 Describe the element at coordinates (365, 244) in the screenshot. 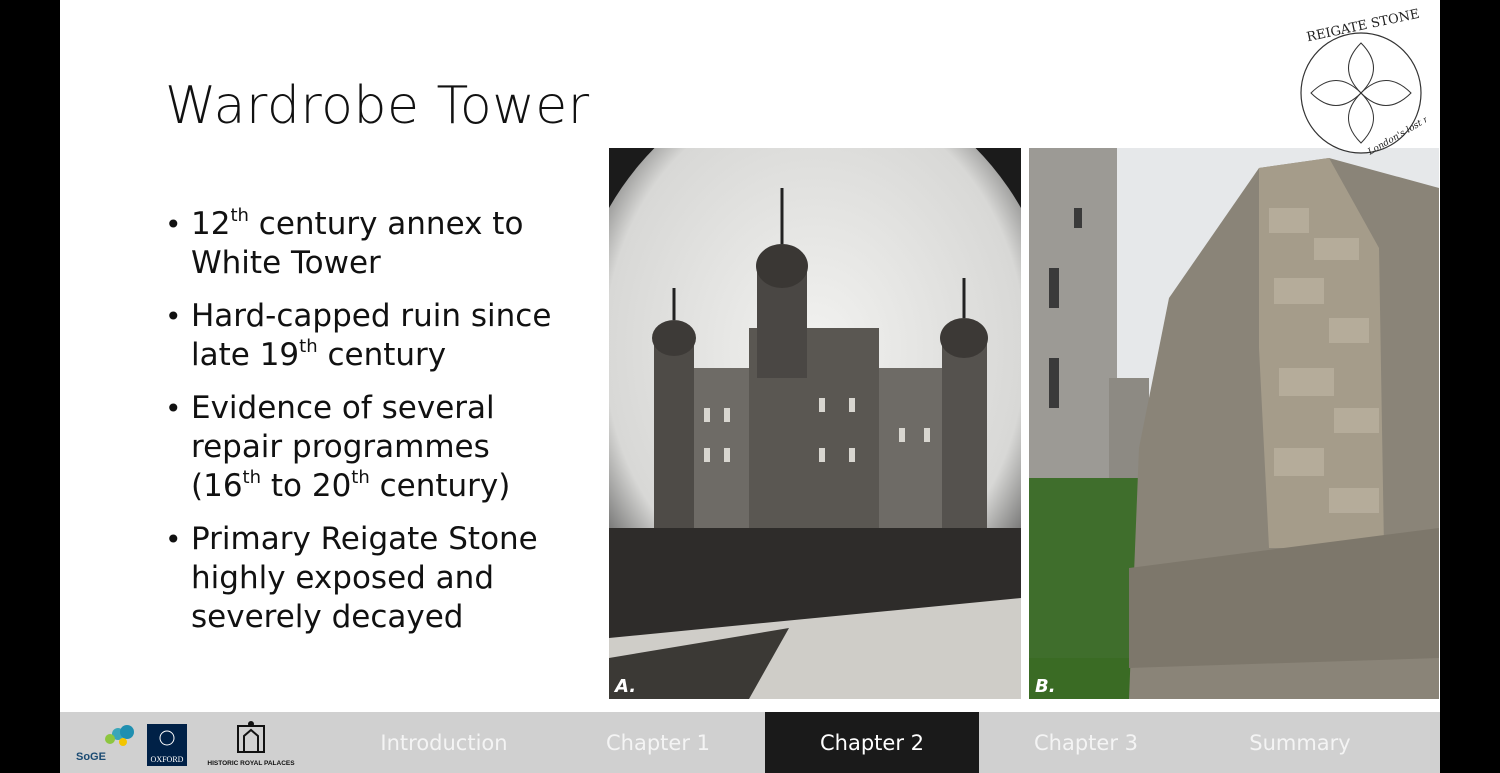

I see `bullet-item: 12th century annex to White Tower` at that location.